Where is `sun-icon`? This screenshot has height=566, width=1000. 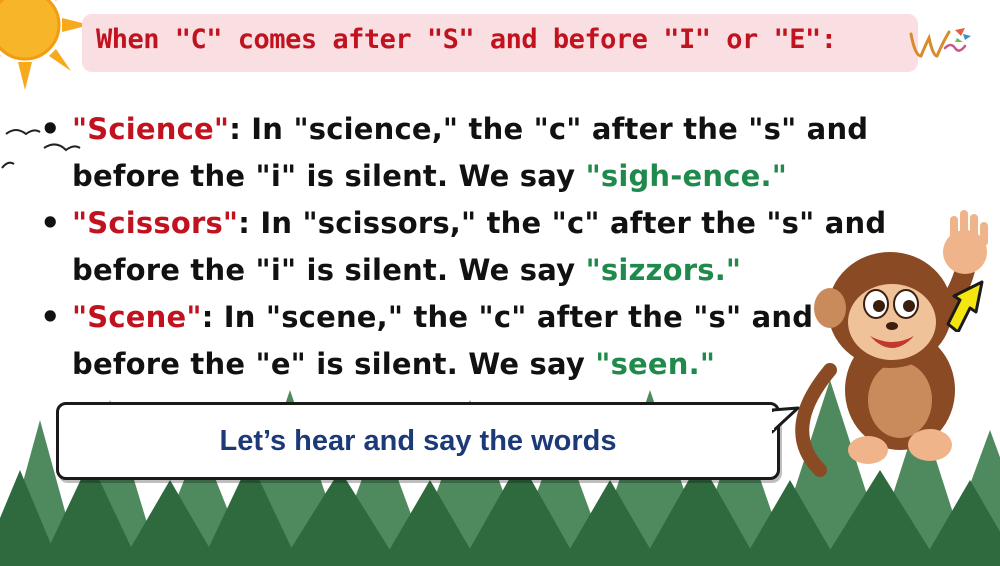
sun-icon is located at coordinates (45, 45).